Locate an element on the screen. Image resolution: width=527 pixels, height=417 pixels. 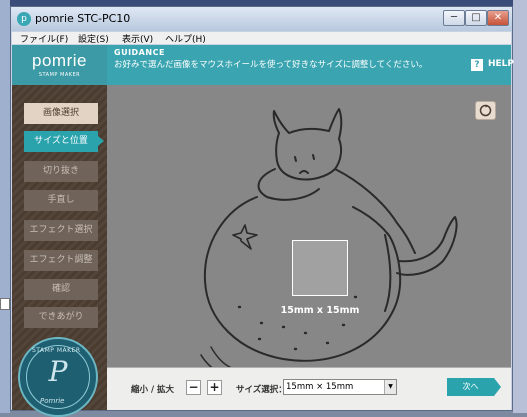
menu-view: 表示(V) is located at coordinates (137, 38).